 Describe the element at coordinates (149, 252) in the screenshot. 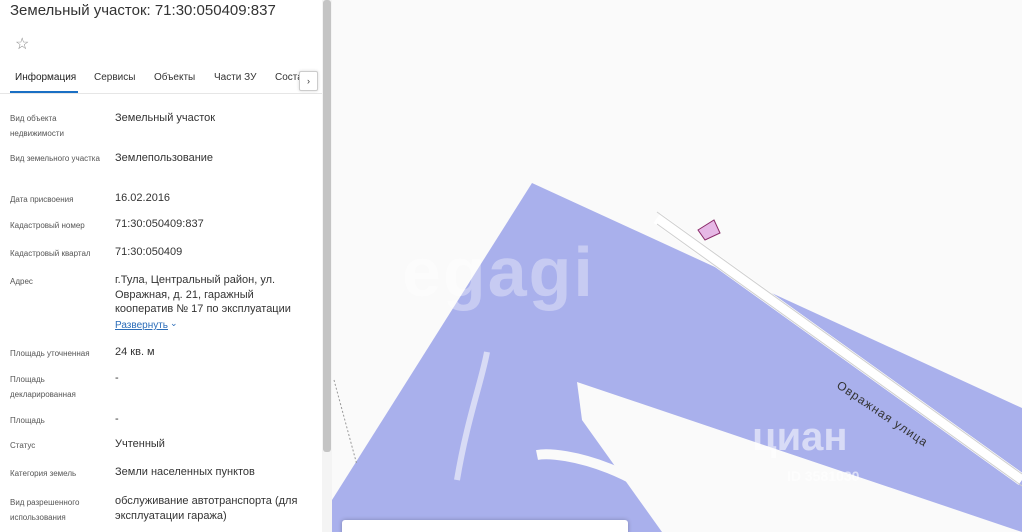

I see `value-cadastral-quarter: 71:30:050409` at that location.